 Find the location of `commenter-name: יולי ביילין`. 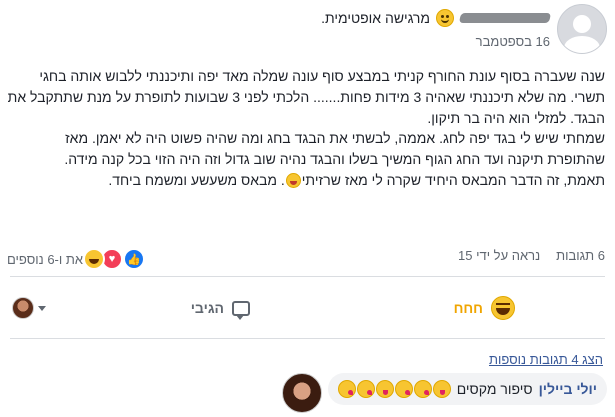

commenter-name: יולי ביילין is located at coordinates (568, 389).